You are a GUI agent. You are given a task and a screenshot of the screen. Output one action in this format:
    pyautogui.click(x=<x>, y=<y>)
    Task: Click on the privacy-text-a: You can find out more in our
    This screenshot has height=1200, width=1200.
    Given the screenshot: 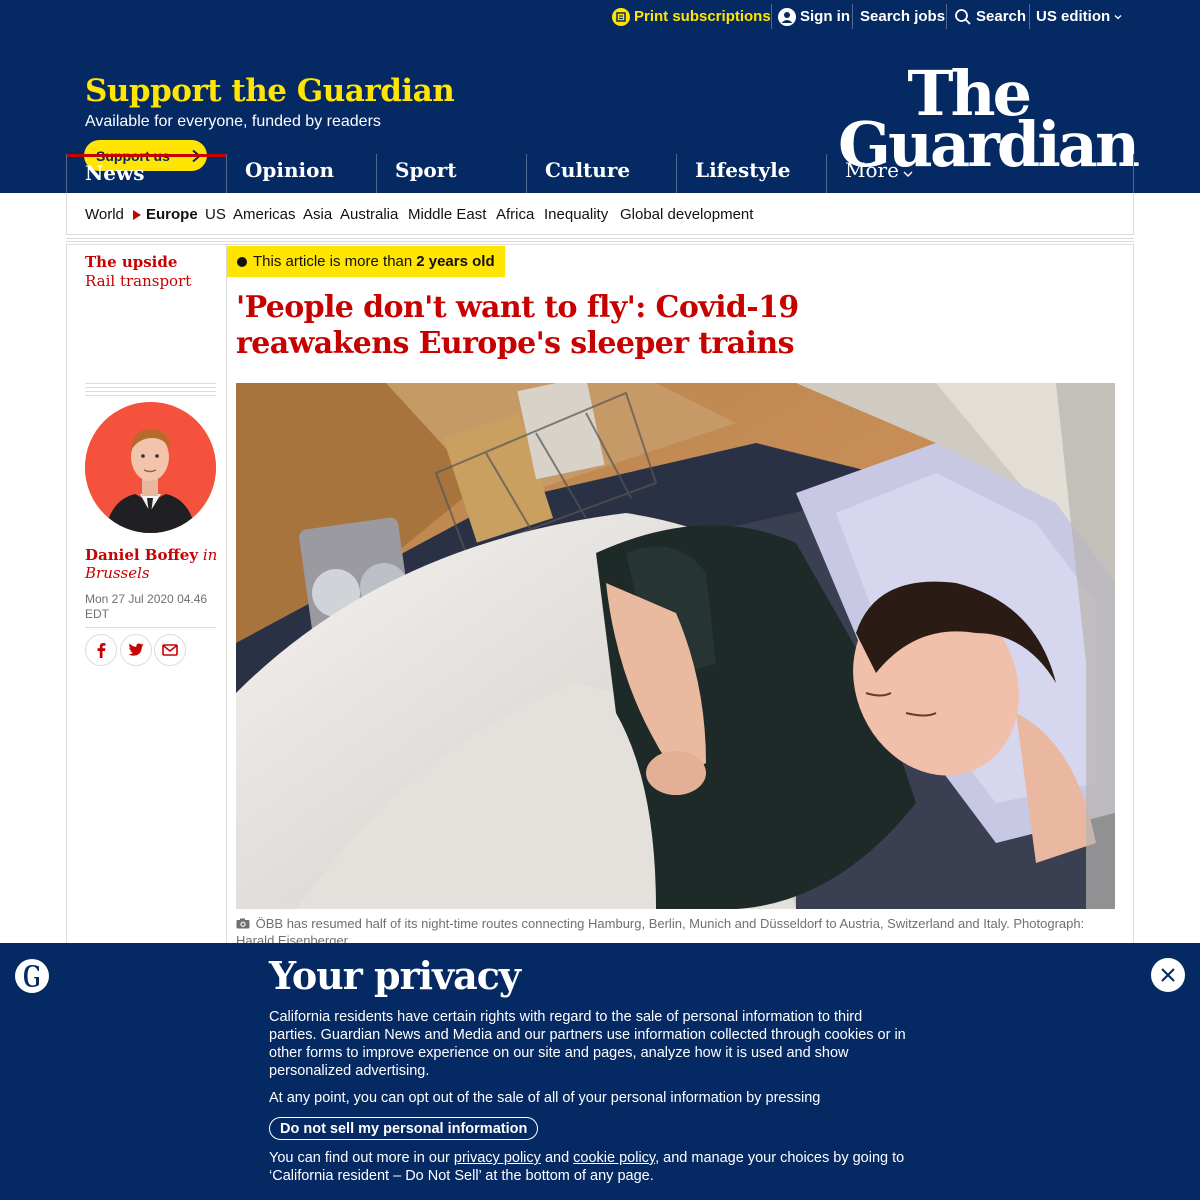 What is the action you would take?
    pyautogui.click(x=359, y=1158)
    